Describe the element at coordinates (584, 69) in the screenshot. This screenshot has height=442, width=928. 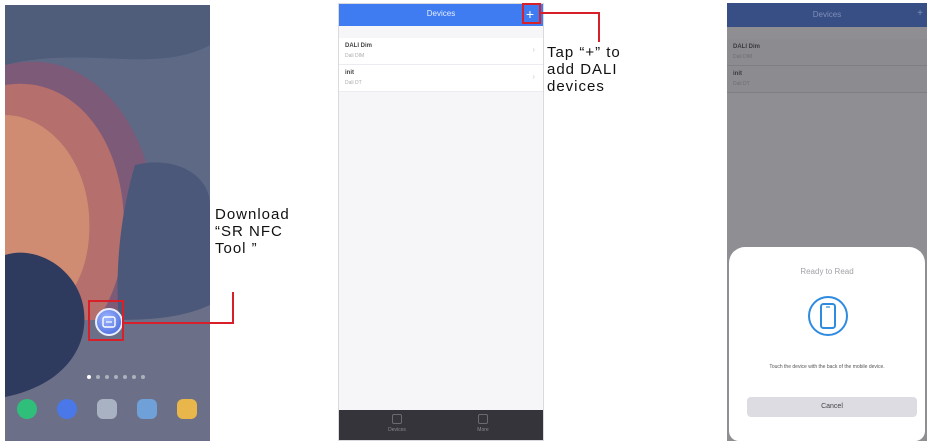
I see `tap-plus-note: Tap “+” to add DALI devices` at that location.